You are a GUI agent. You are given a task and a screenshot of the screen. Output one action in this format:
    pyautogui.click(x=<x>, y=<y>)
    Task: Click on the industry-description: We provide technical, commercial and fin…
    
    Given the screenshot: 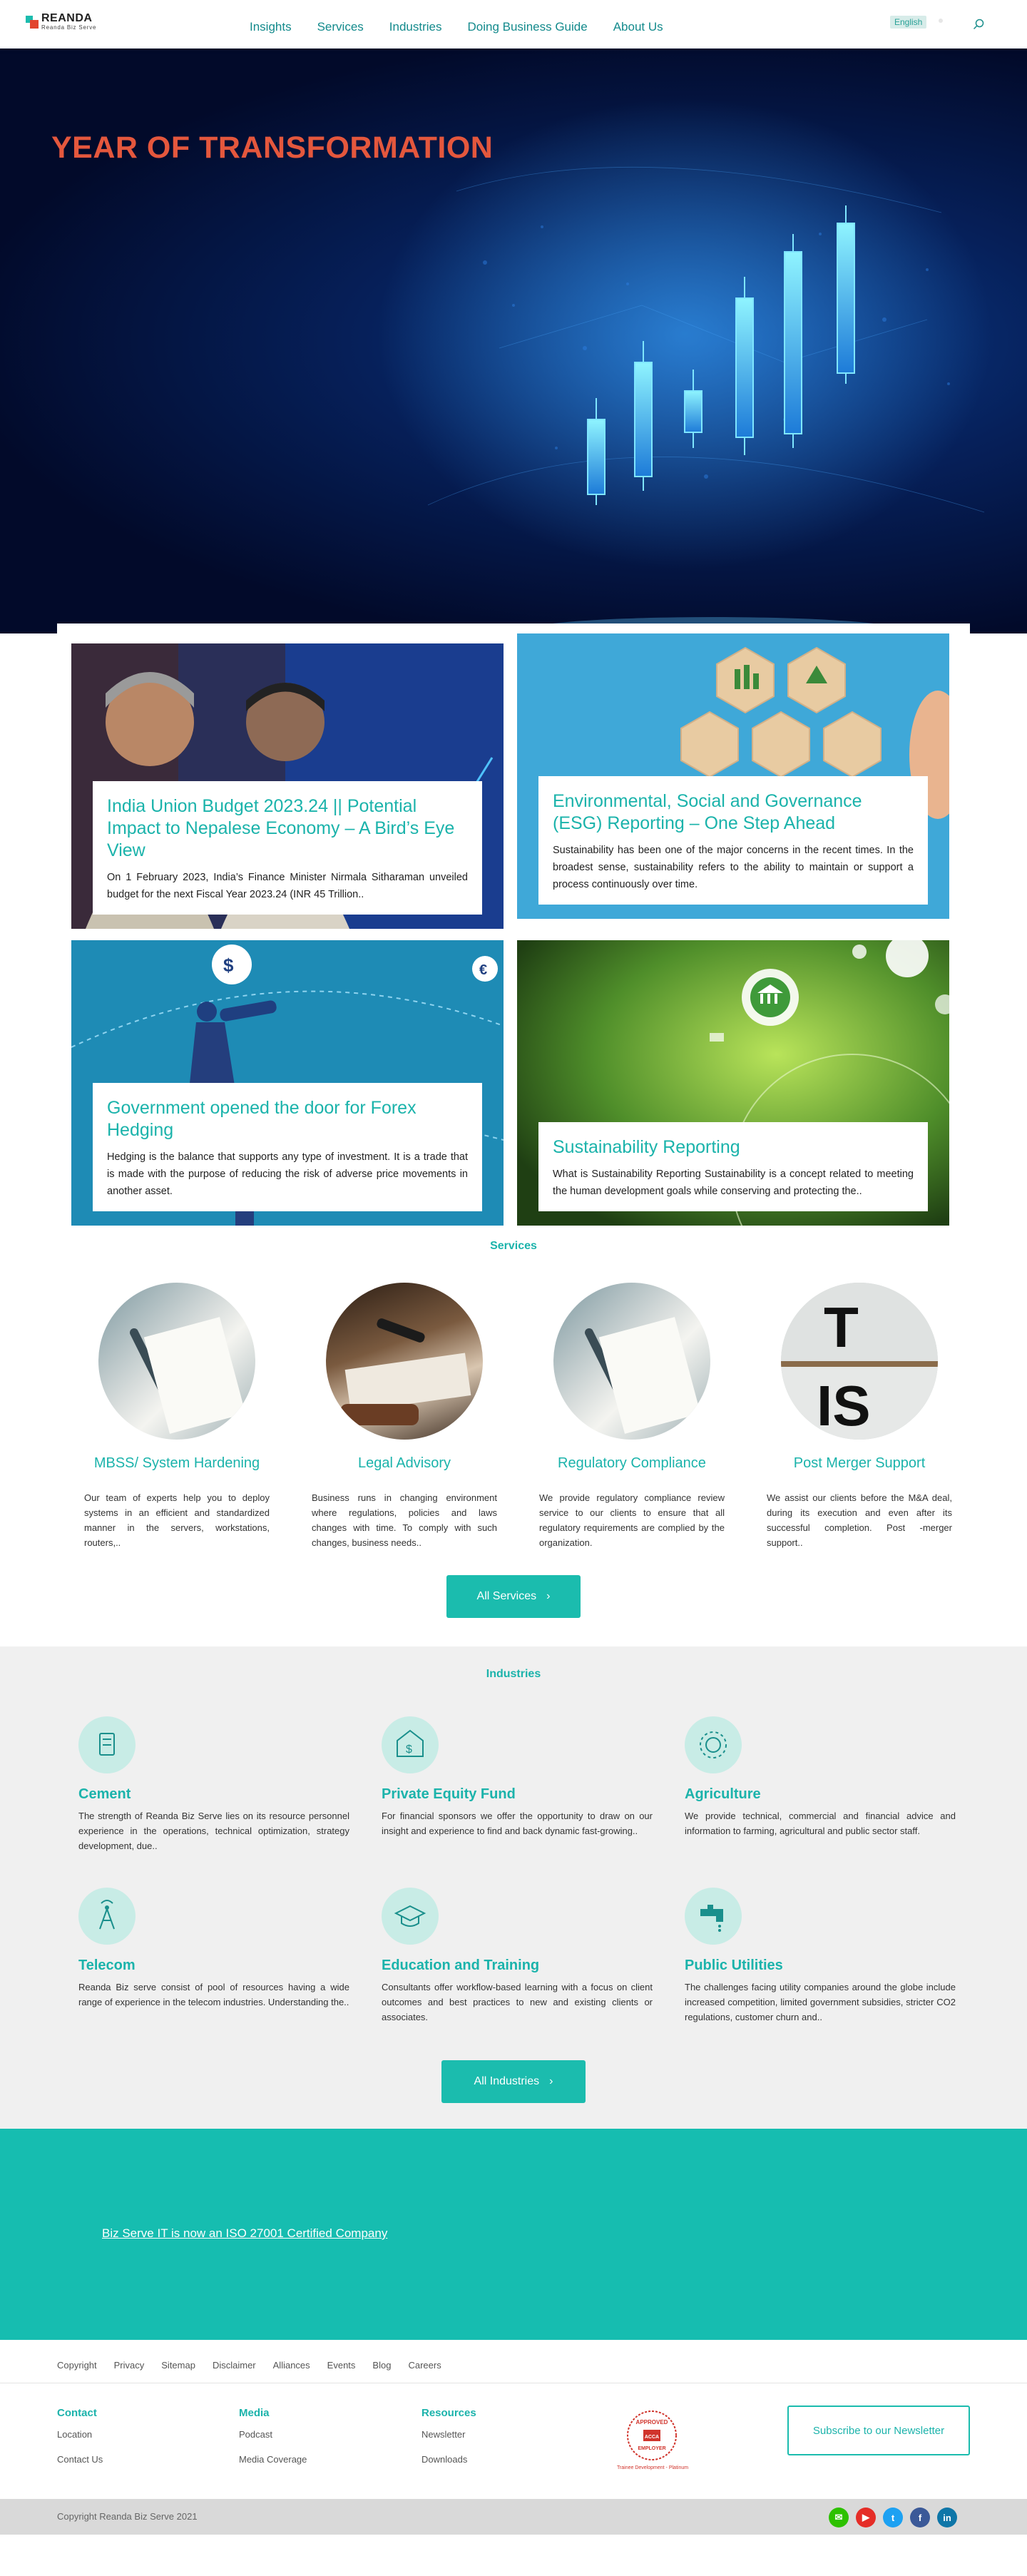 What is the action you would take?
    pyautogui.click(x=820, y=1823)
    